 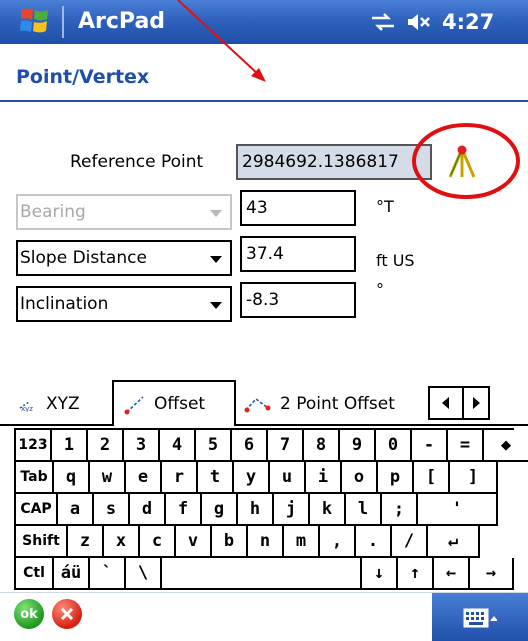 What do you see at coordinates (180, 478) in the screenshot?
I see `key-r: r` at bounding box center [180, 478].